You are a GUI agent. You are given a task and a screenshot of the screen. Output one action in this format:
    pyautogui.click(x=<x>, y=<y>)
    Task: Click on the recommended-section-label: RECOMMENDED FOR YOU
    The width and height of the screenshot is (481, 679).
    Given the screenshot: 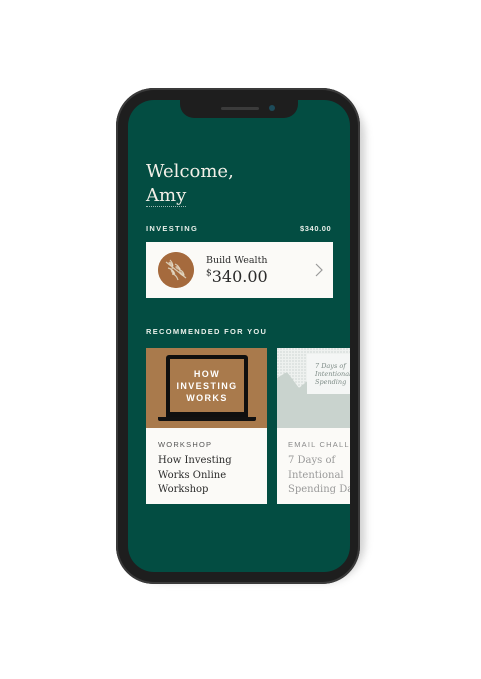 What is the action you would take?
    pyautogui.click(x=207, y=331)
    